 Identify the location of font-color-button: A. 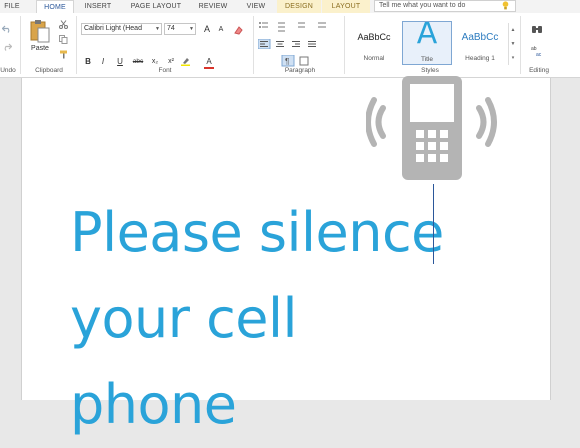
(209, 62).